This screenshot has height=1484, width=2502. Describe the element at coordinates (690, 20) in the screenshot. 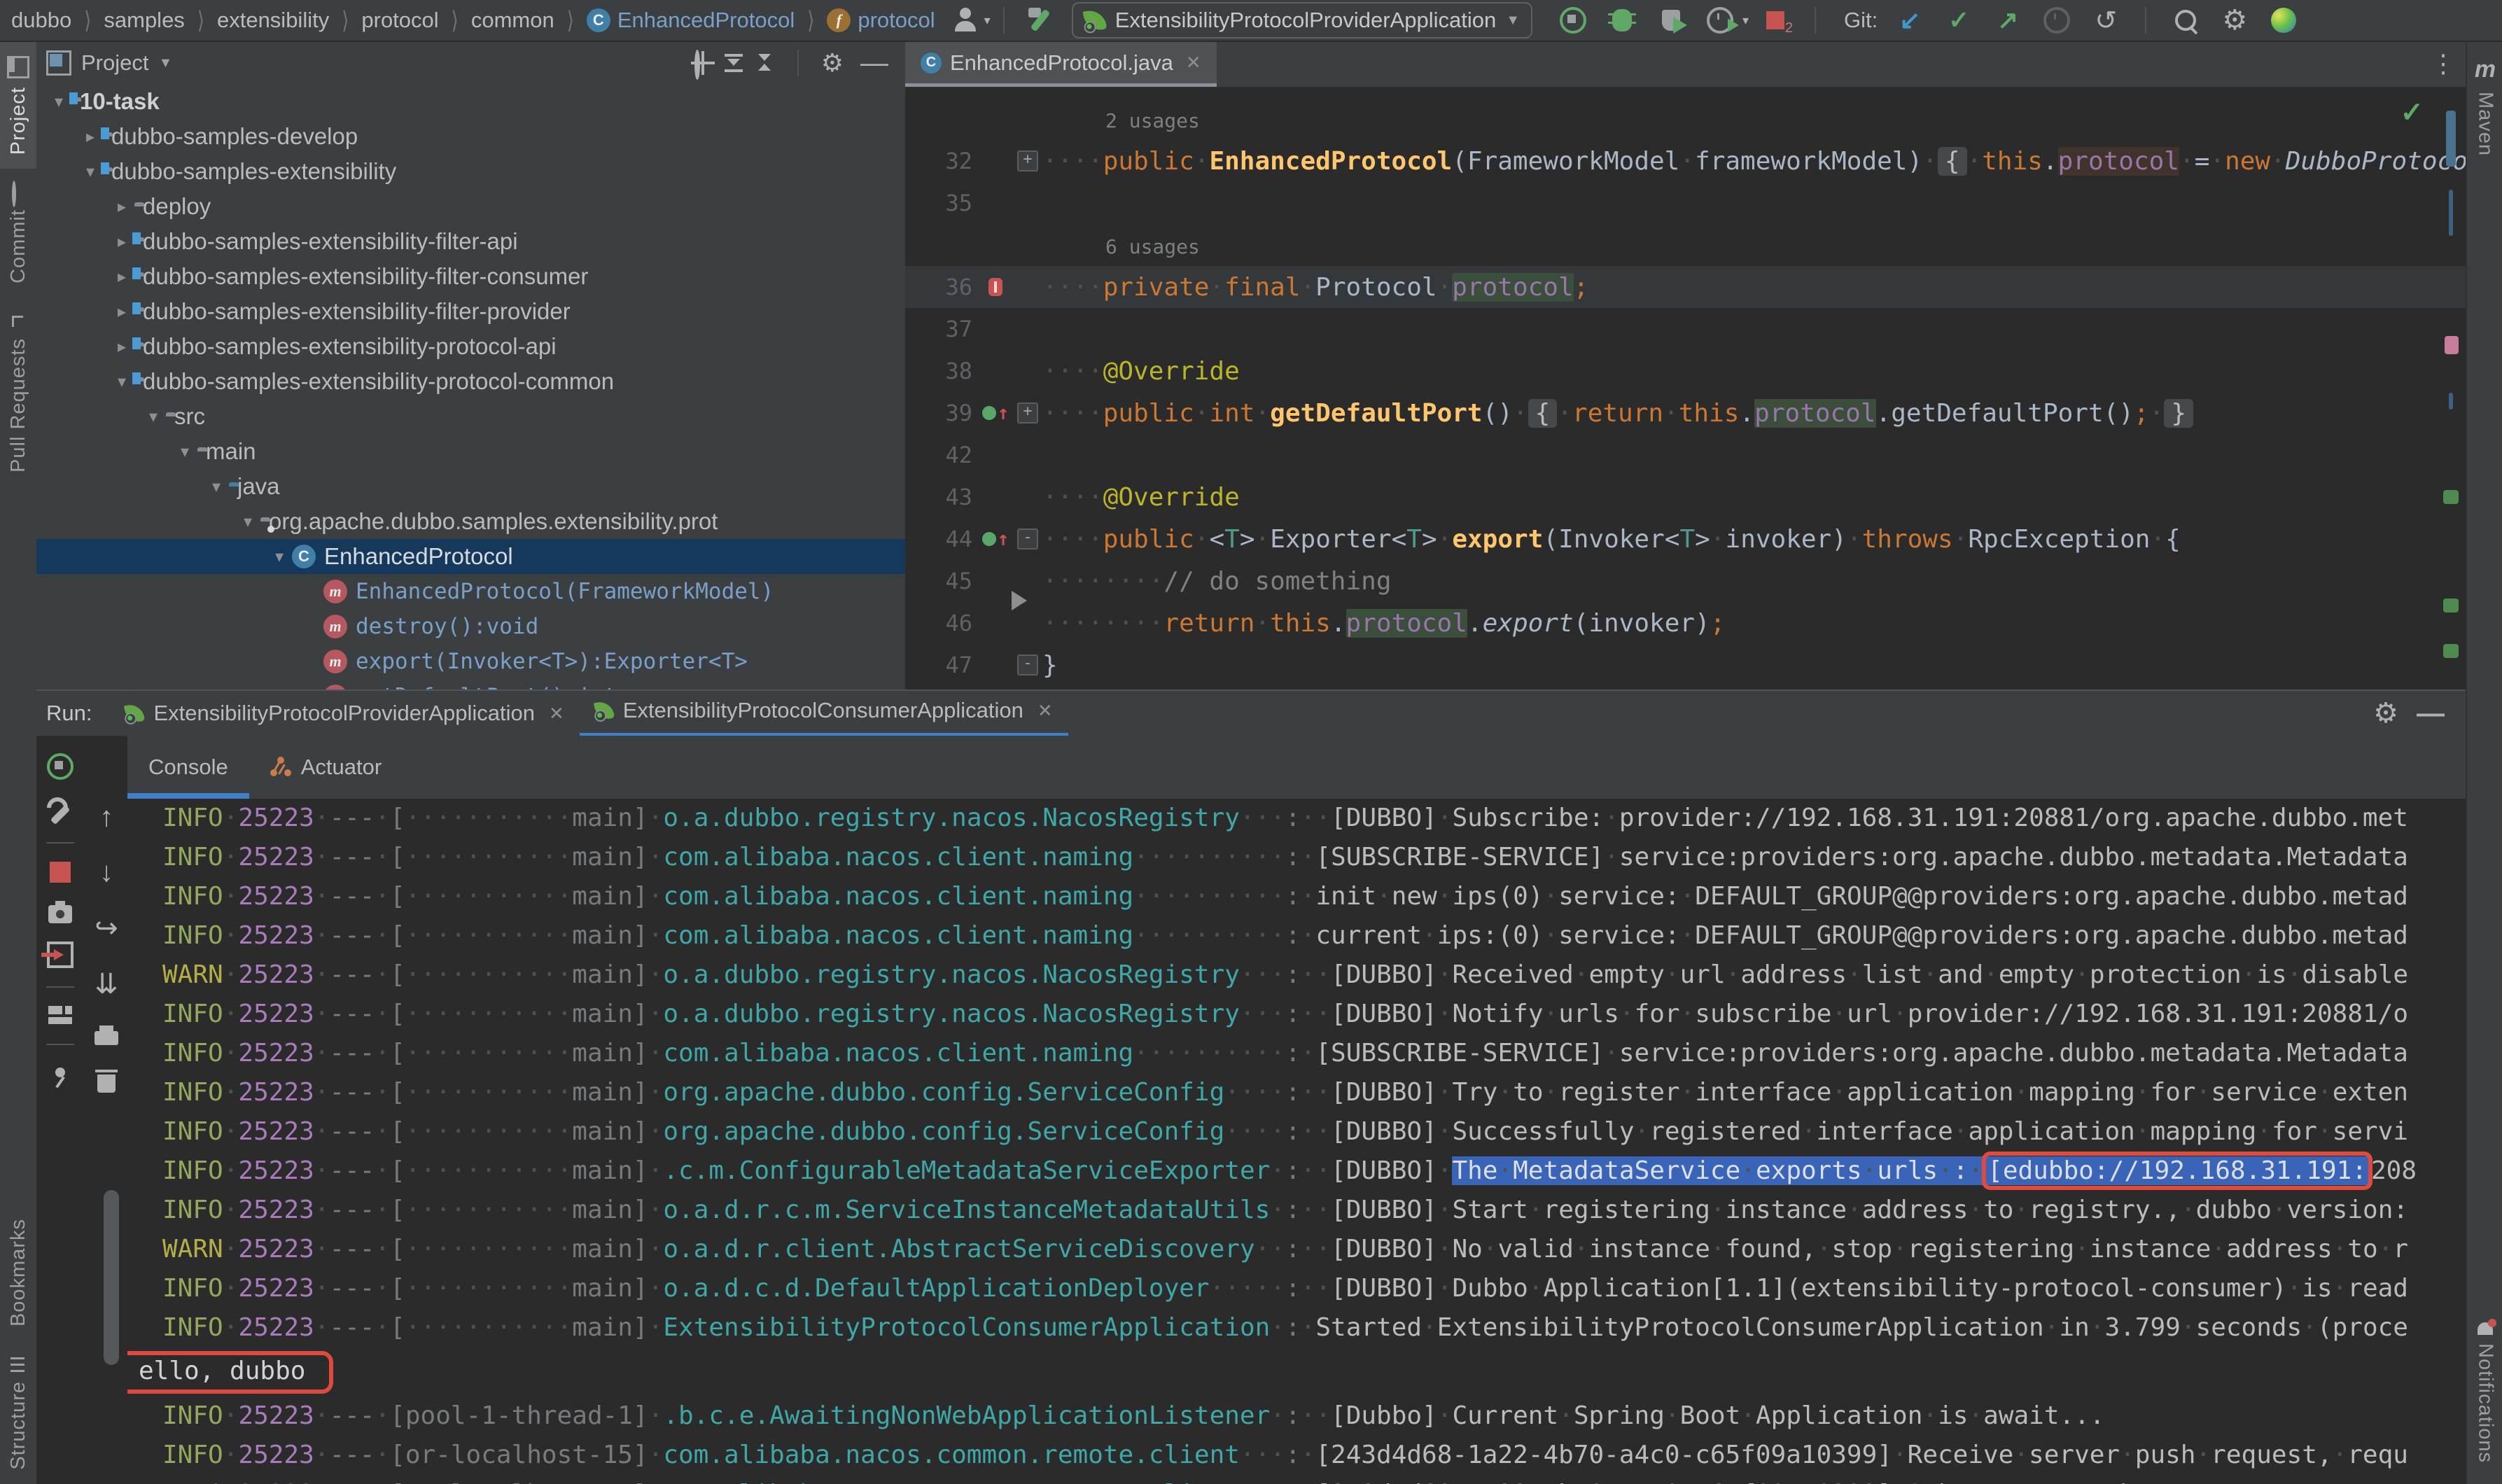

I see `breadcrumb-item: C EnhancedProtocol` at that location.